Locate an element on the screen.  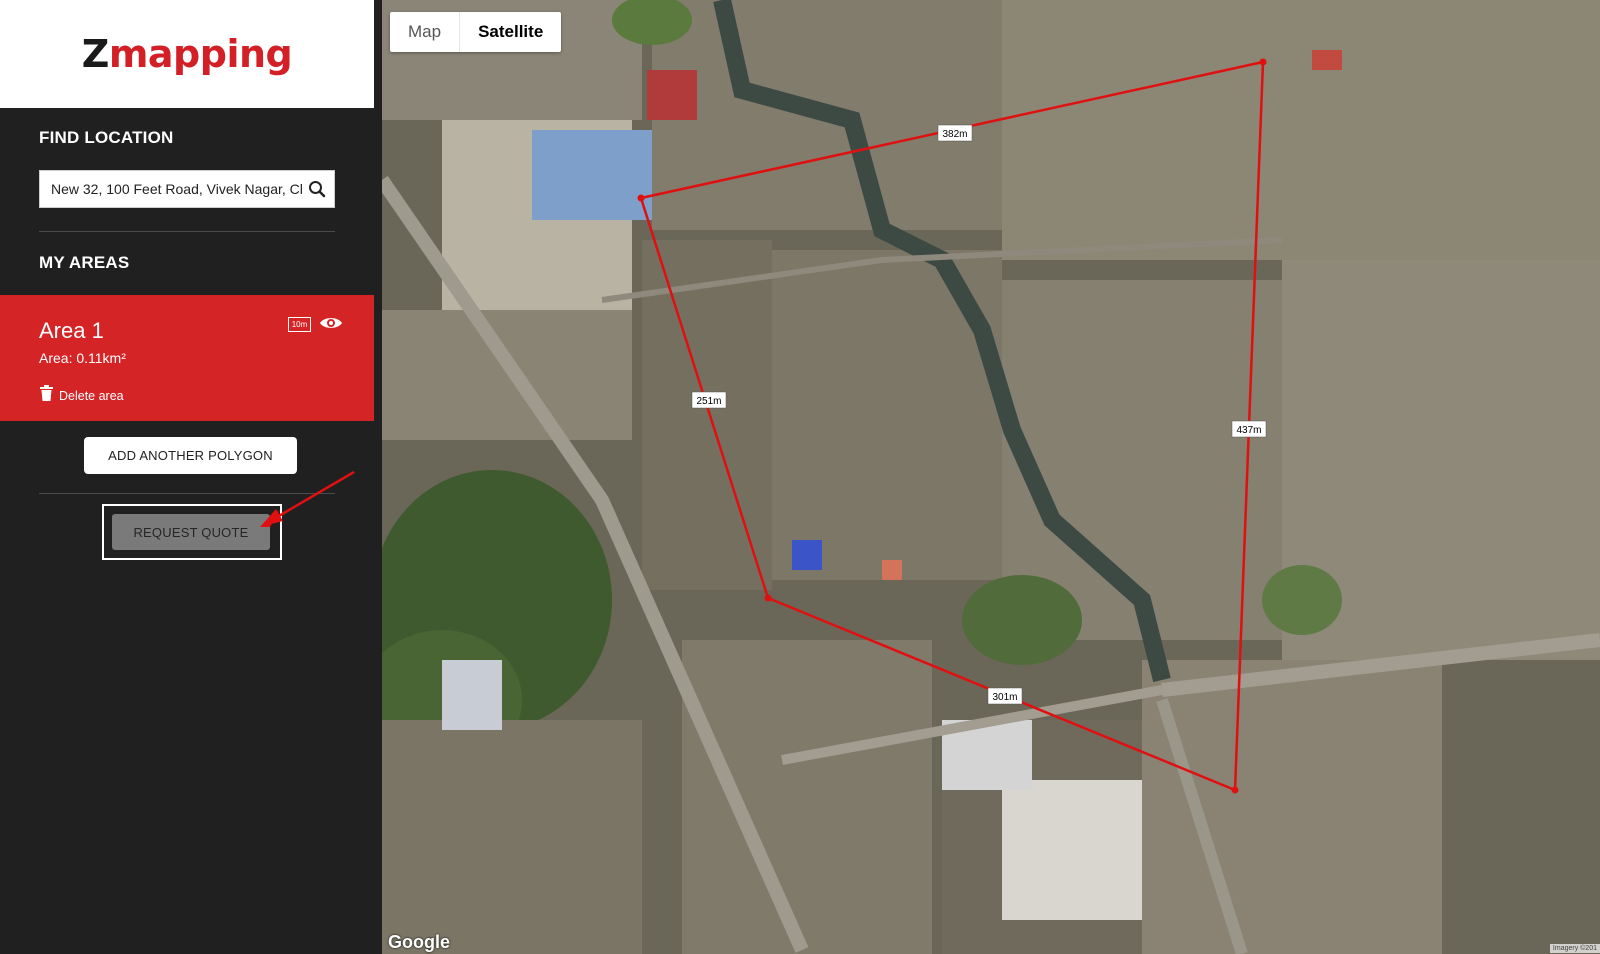
imagery-attribution: Imagery ©201 is located at coordinates (1574, 948).